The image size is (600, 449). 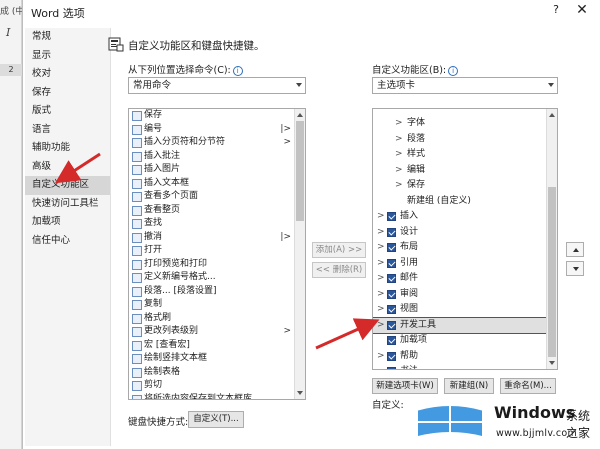 What do you see at coordinates (217, 292) in the screenshot?
I see `command-item: 段落... [段落设置]` at bounding box center [217, 292].